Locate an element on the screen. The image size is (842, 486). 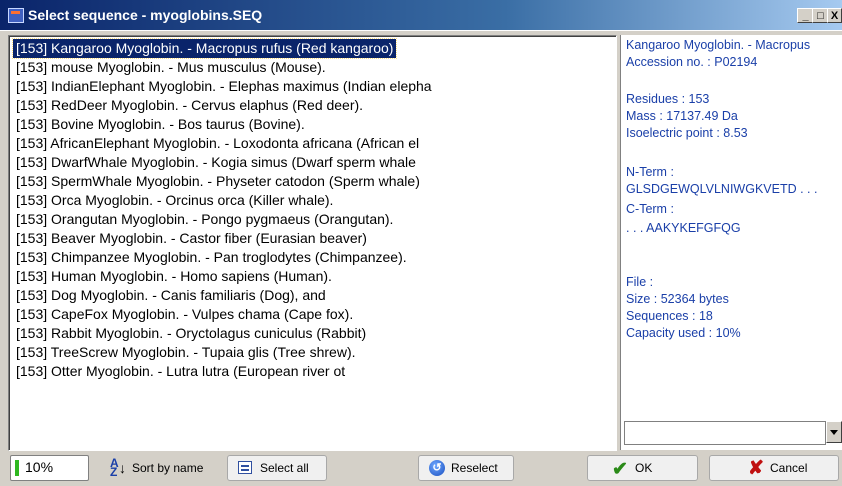
ok-label: OK is located at coordinates (644, 468).